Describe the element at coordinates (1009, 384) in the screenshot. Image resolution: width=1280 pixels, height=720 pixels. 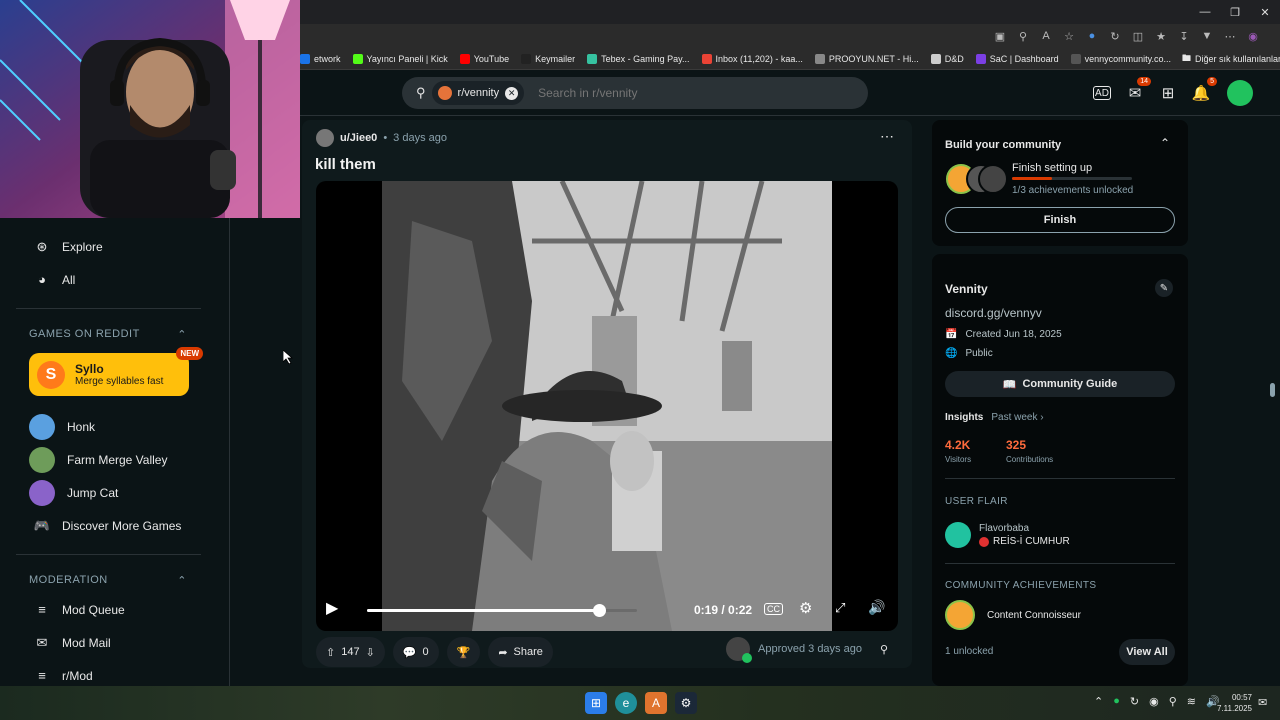
I see `guide-book-icon: 📖` at that location.